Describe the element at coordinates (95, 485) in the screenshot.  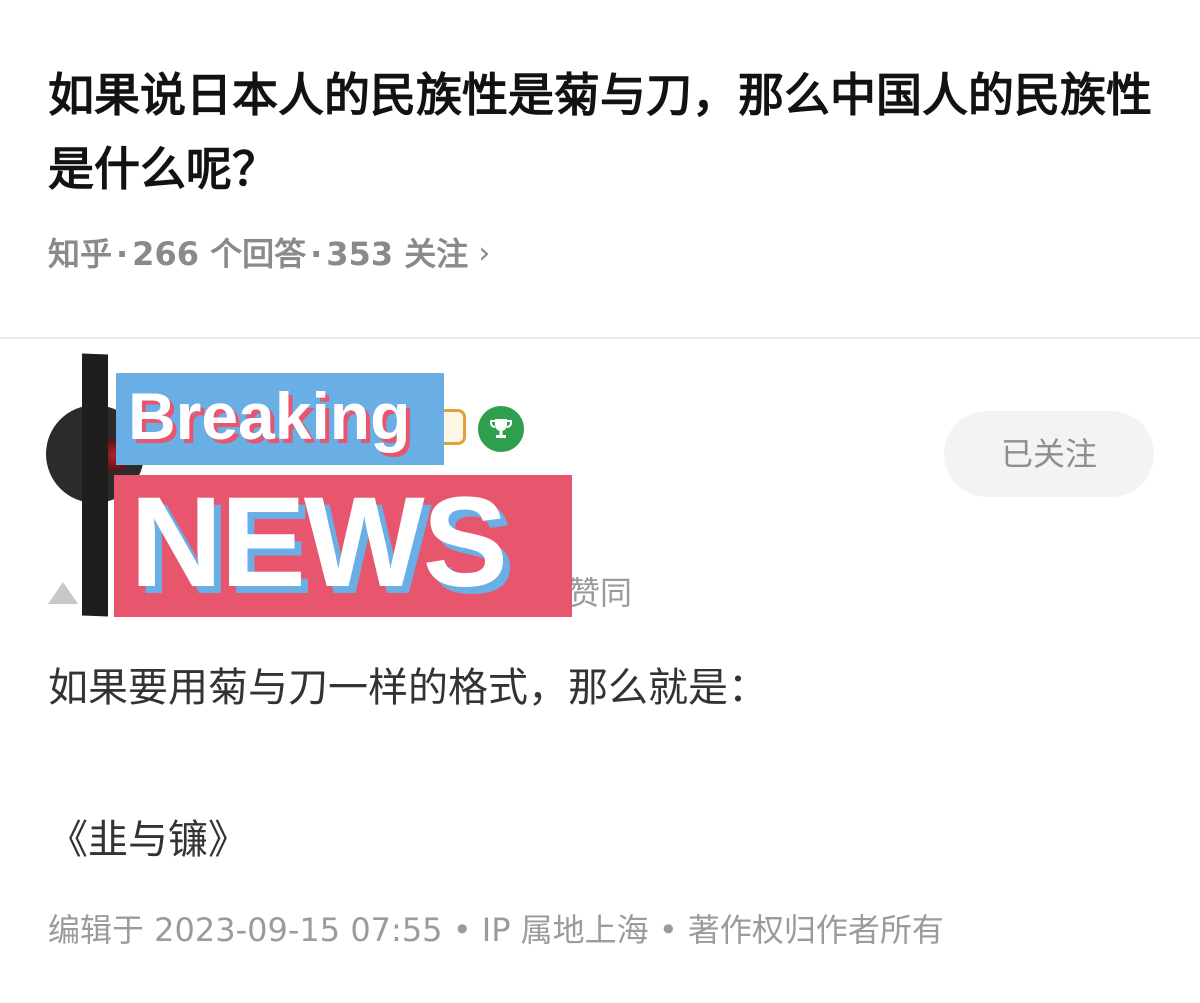
I see `overlay-bar` at that location.